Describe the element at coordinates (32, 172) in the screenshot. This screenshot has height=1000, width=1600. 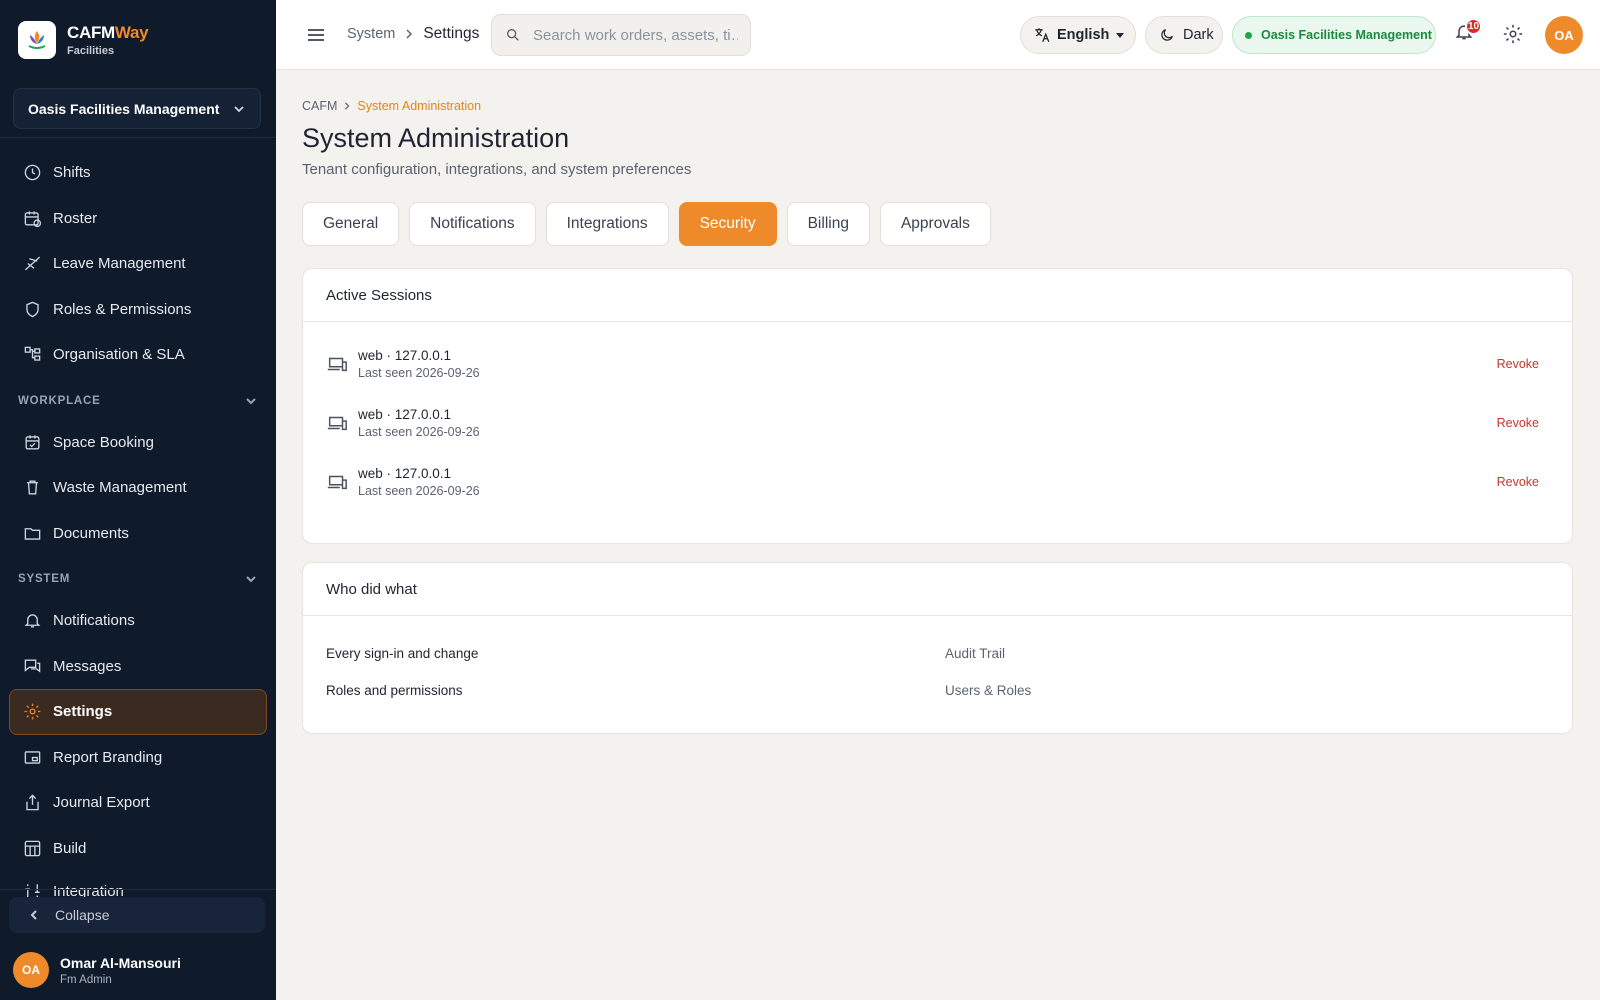
I see `clock-icon` at that location.